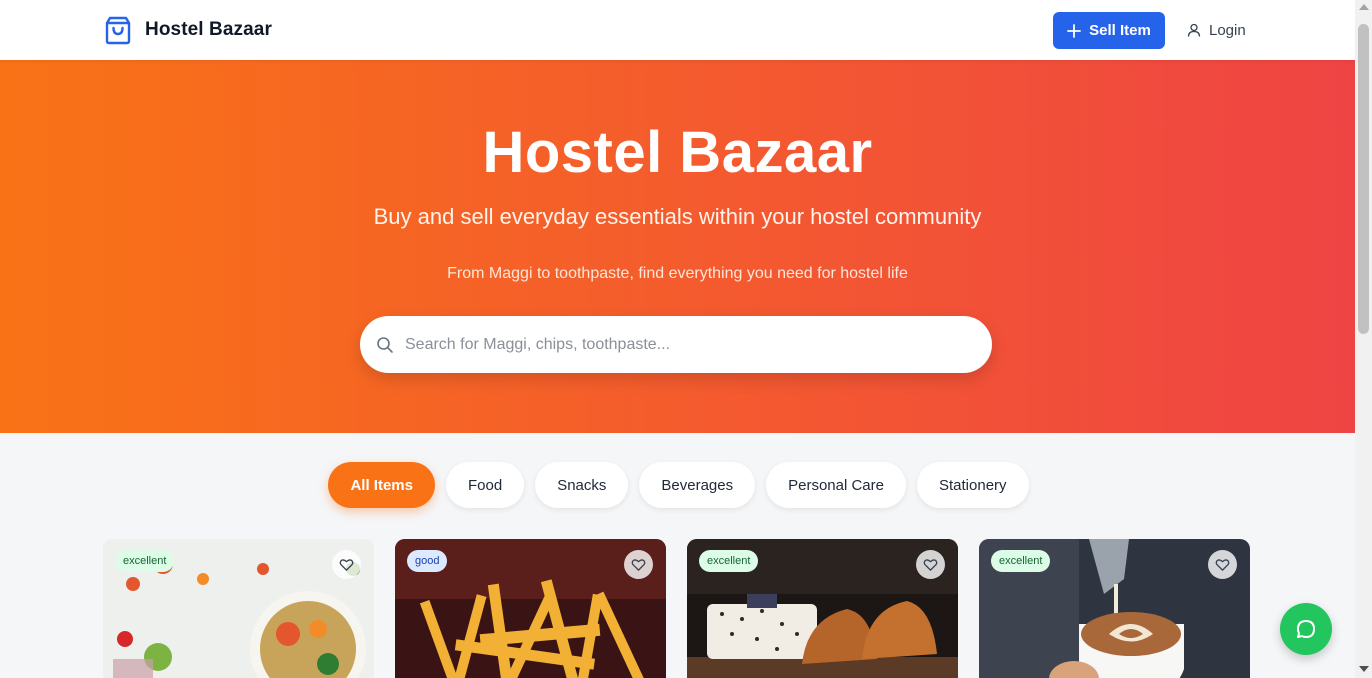 The image size is (1372, 678). What do you see at coordinates (385, 344) in the screenshot?
I see `search-icon` at bounding box center [385, 344].